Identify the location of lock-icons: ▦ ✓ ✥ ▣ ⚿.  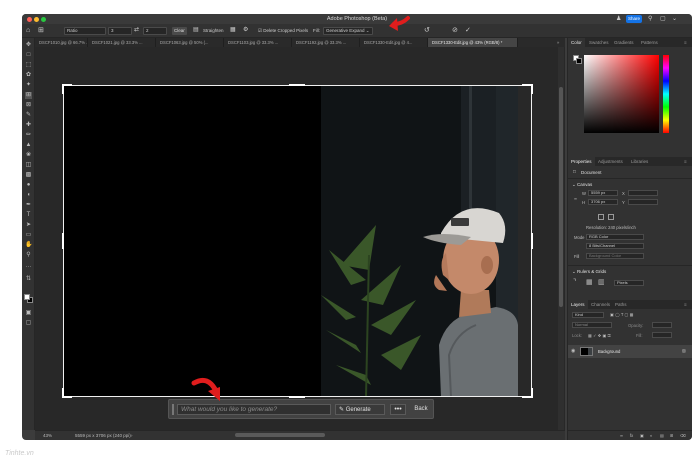
(599, 335).